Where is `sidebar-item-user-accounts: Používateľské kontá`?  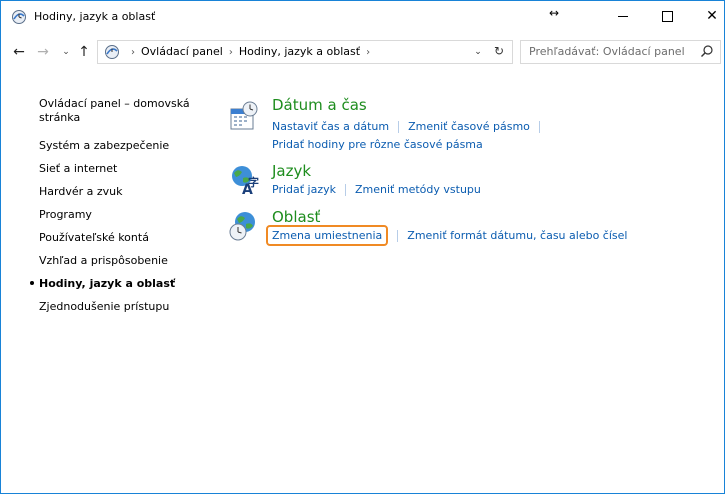
sidebar-item-user-accounts: Používateľské kontá is located at coordinates (94, 238).